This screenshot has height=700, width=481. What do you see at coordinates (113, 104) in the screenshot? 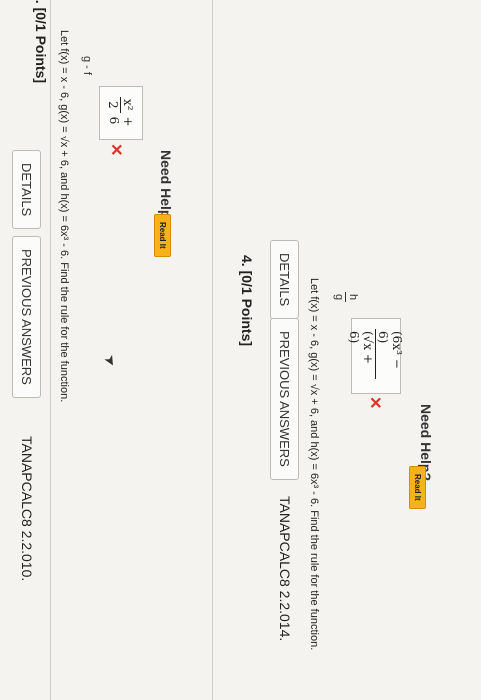
I see `q3-answer-denominator: 2` at bounding box center [113, 104].